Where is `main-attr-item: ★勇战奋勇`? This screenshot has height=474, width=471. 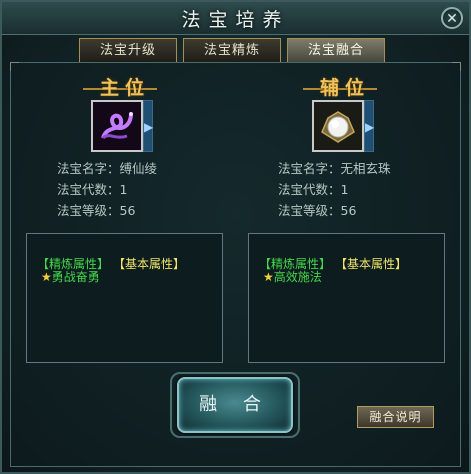
main-attr-item: ★勇战奋勇 is located at coordinates (70, 276).